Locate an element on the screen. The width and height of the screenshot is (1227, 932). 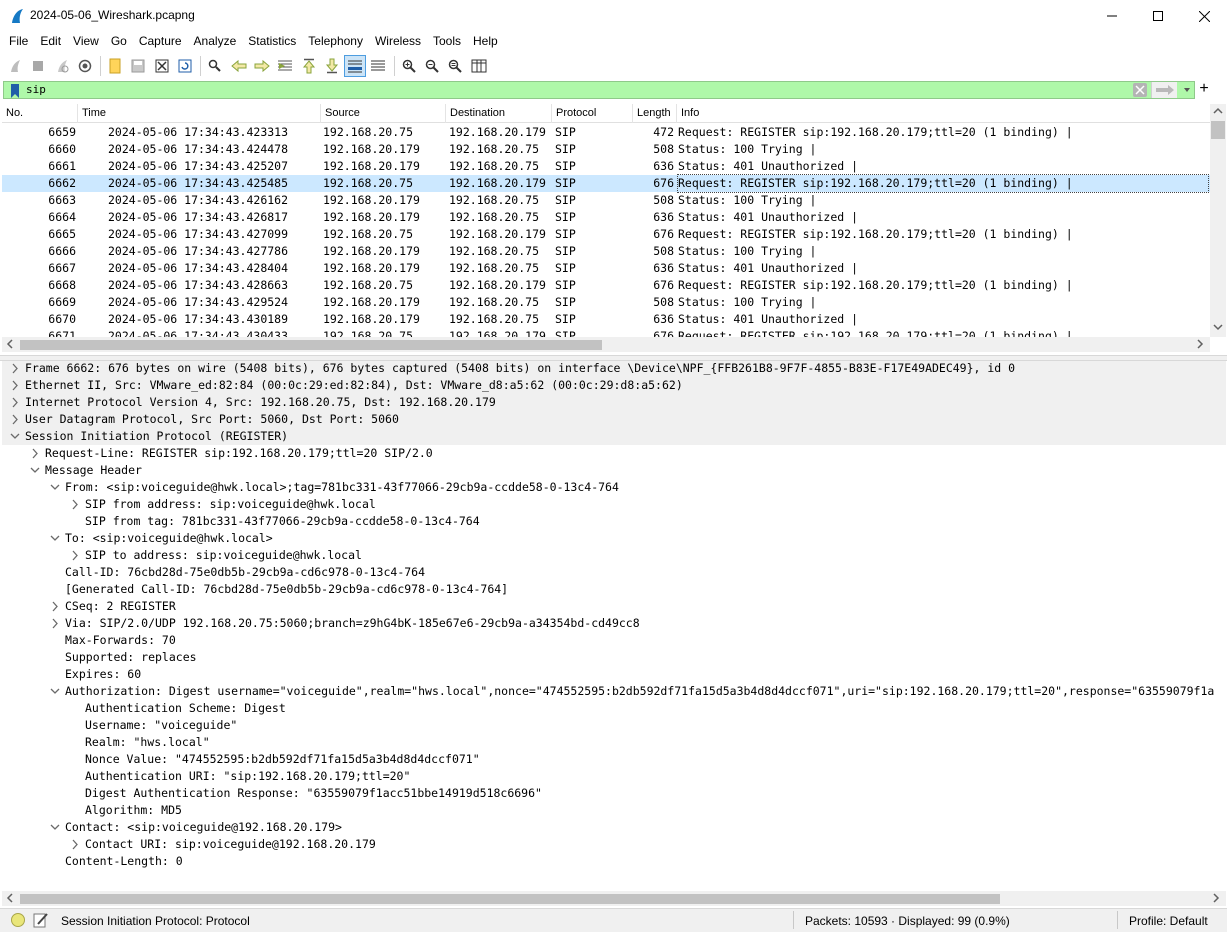
start-capture-icon is located at coordinates (15, 66).